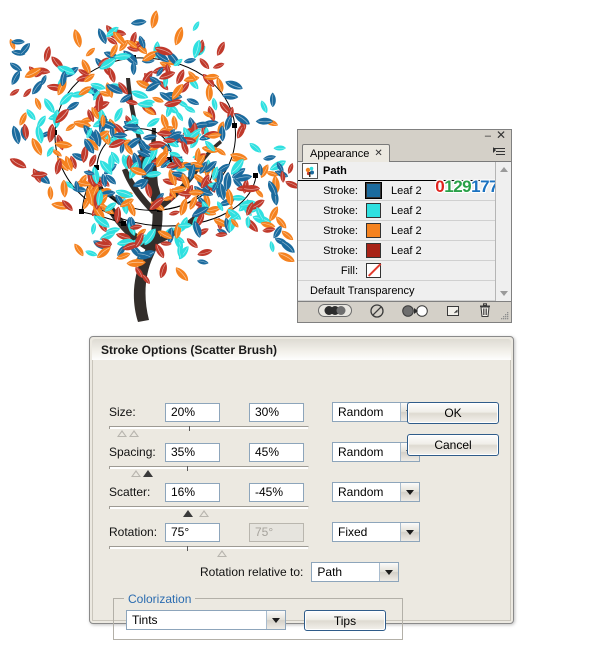 Image resolution: width=600 pixels, height=650 pixels. Describe the element at coordinates (396, 271) in the screenshot. I see `appearance-row-fill: Fill:` at that location.